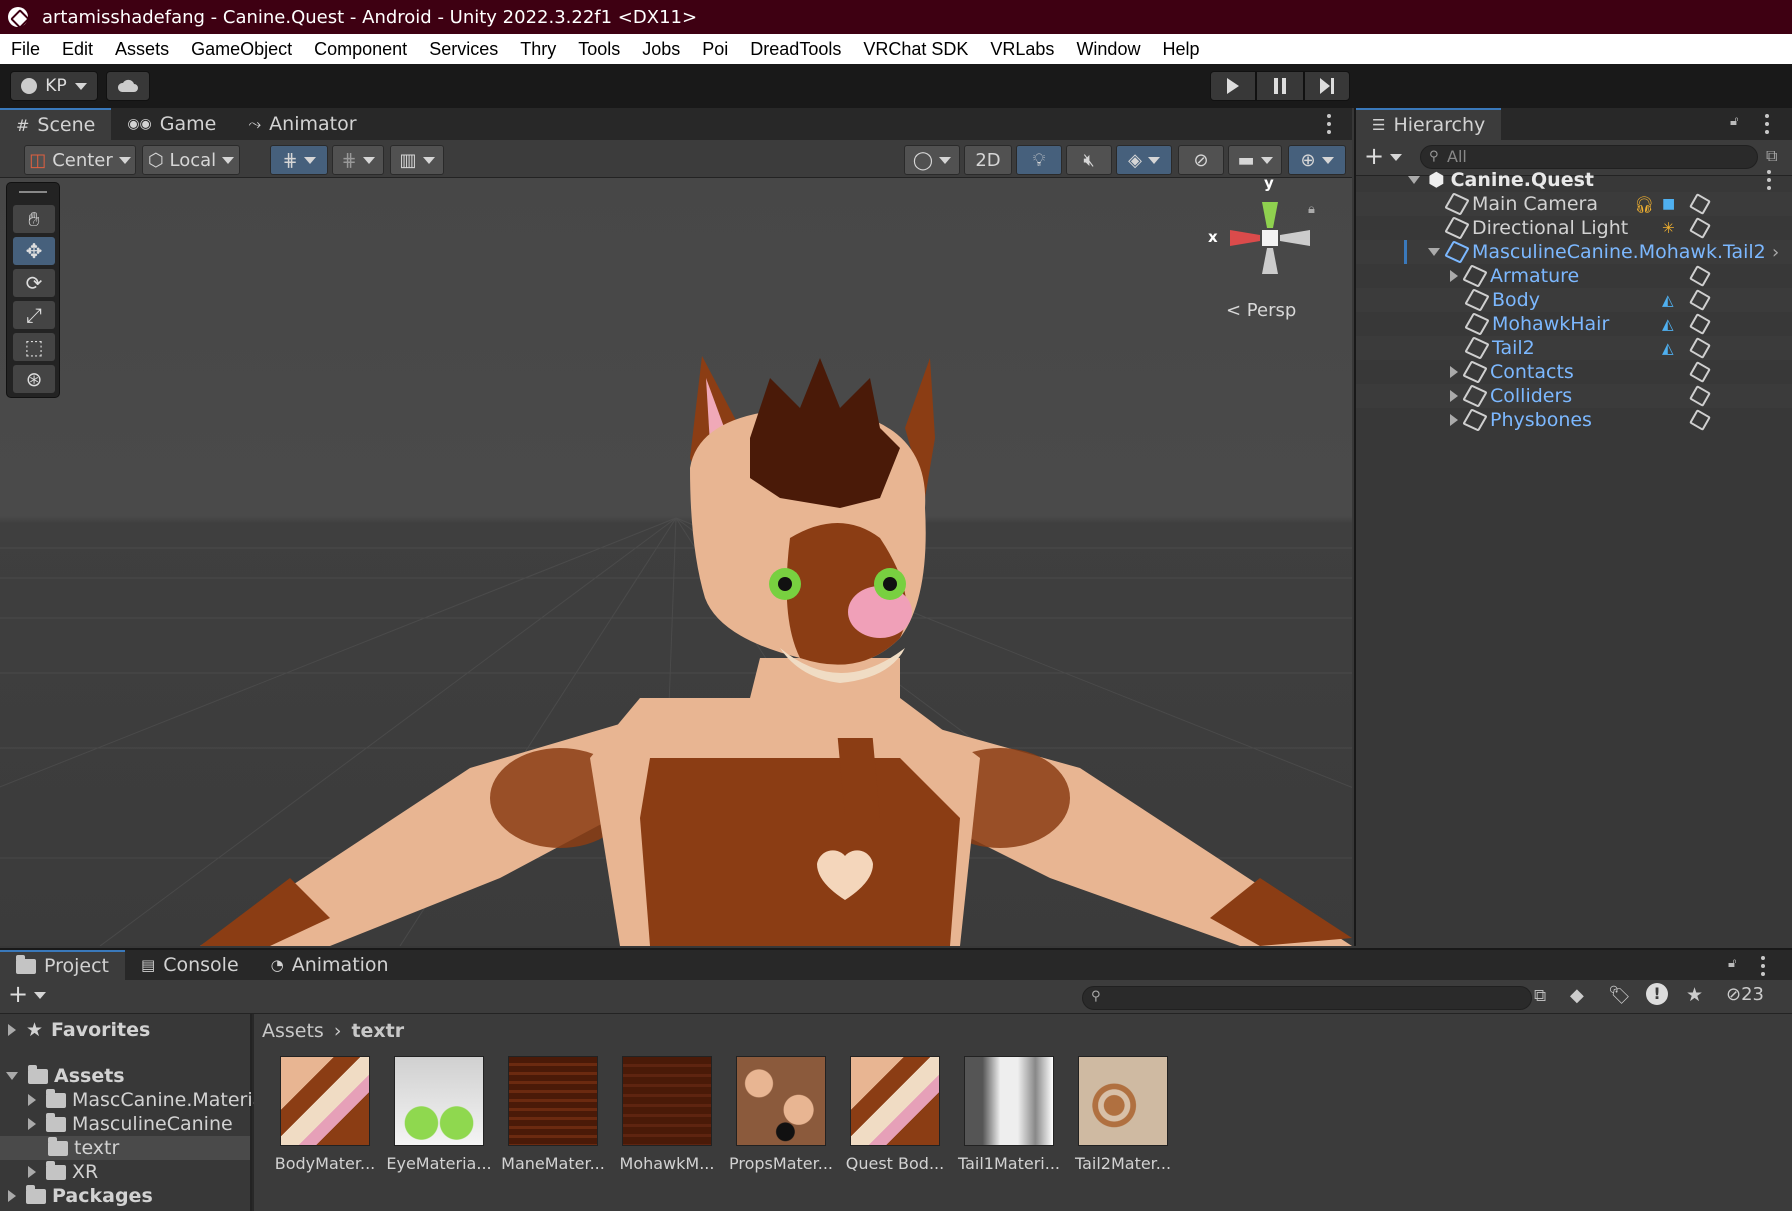 This screenshot has height=1211, width=1792. What do you see at coordinates (1574, 372) in the screenshot?
I see `hierarchy-row-contacts: Contacts` at bounding box center [1574, 372].